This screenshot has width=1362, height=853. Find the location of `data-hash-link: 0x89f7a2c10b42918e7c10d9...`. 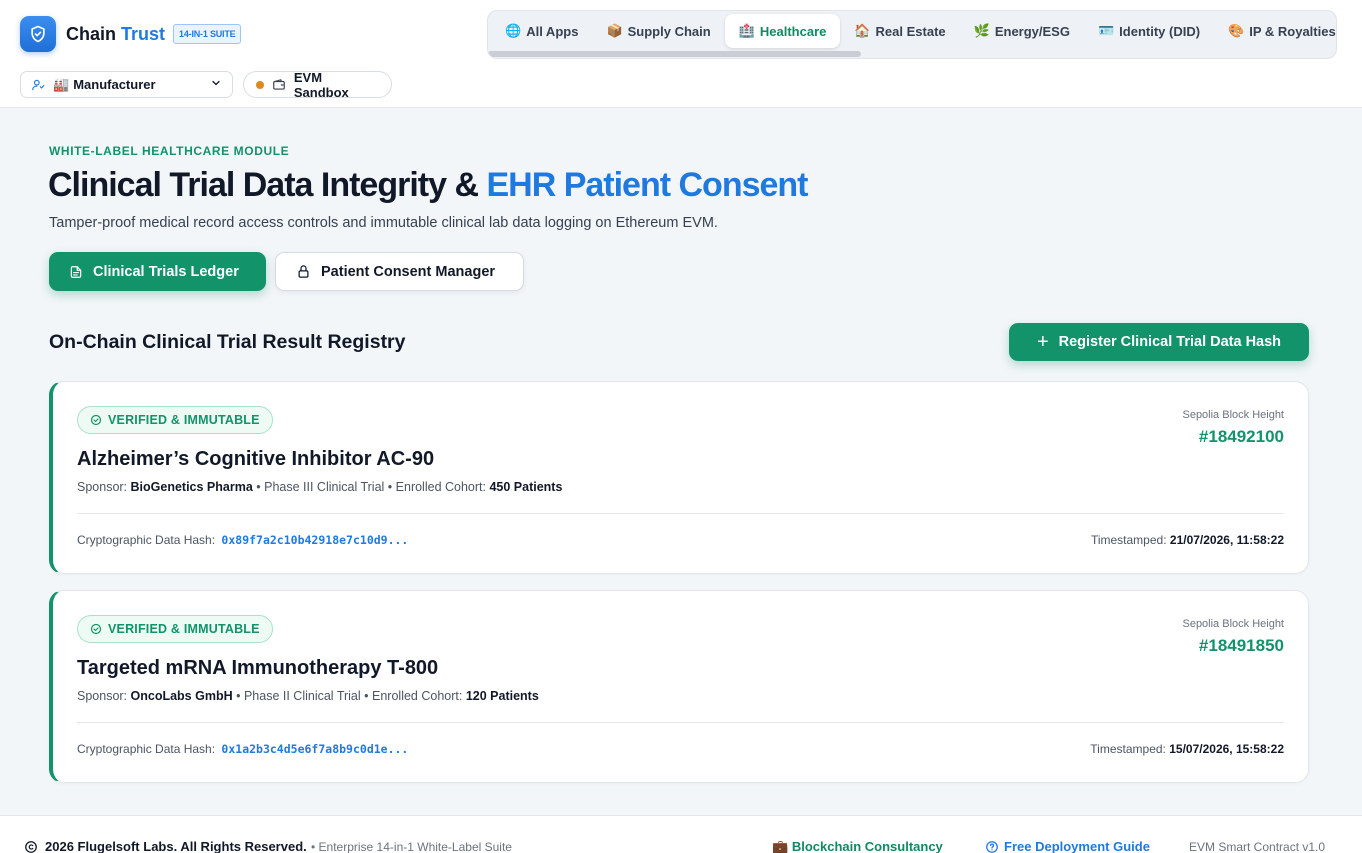

data-hash-link: 0x89f7a2c10b42918e7c10d9... is located at coordinates (314, 540).